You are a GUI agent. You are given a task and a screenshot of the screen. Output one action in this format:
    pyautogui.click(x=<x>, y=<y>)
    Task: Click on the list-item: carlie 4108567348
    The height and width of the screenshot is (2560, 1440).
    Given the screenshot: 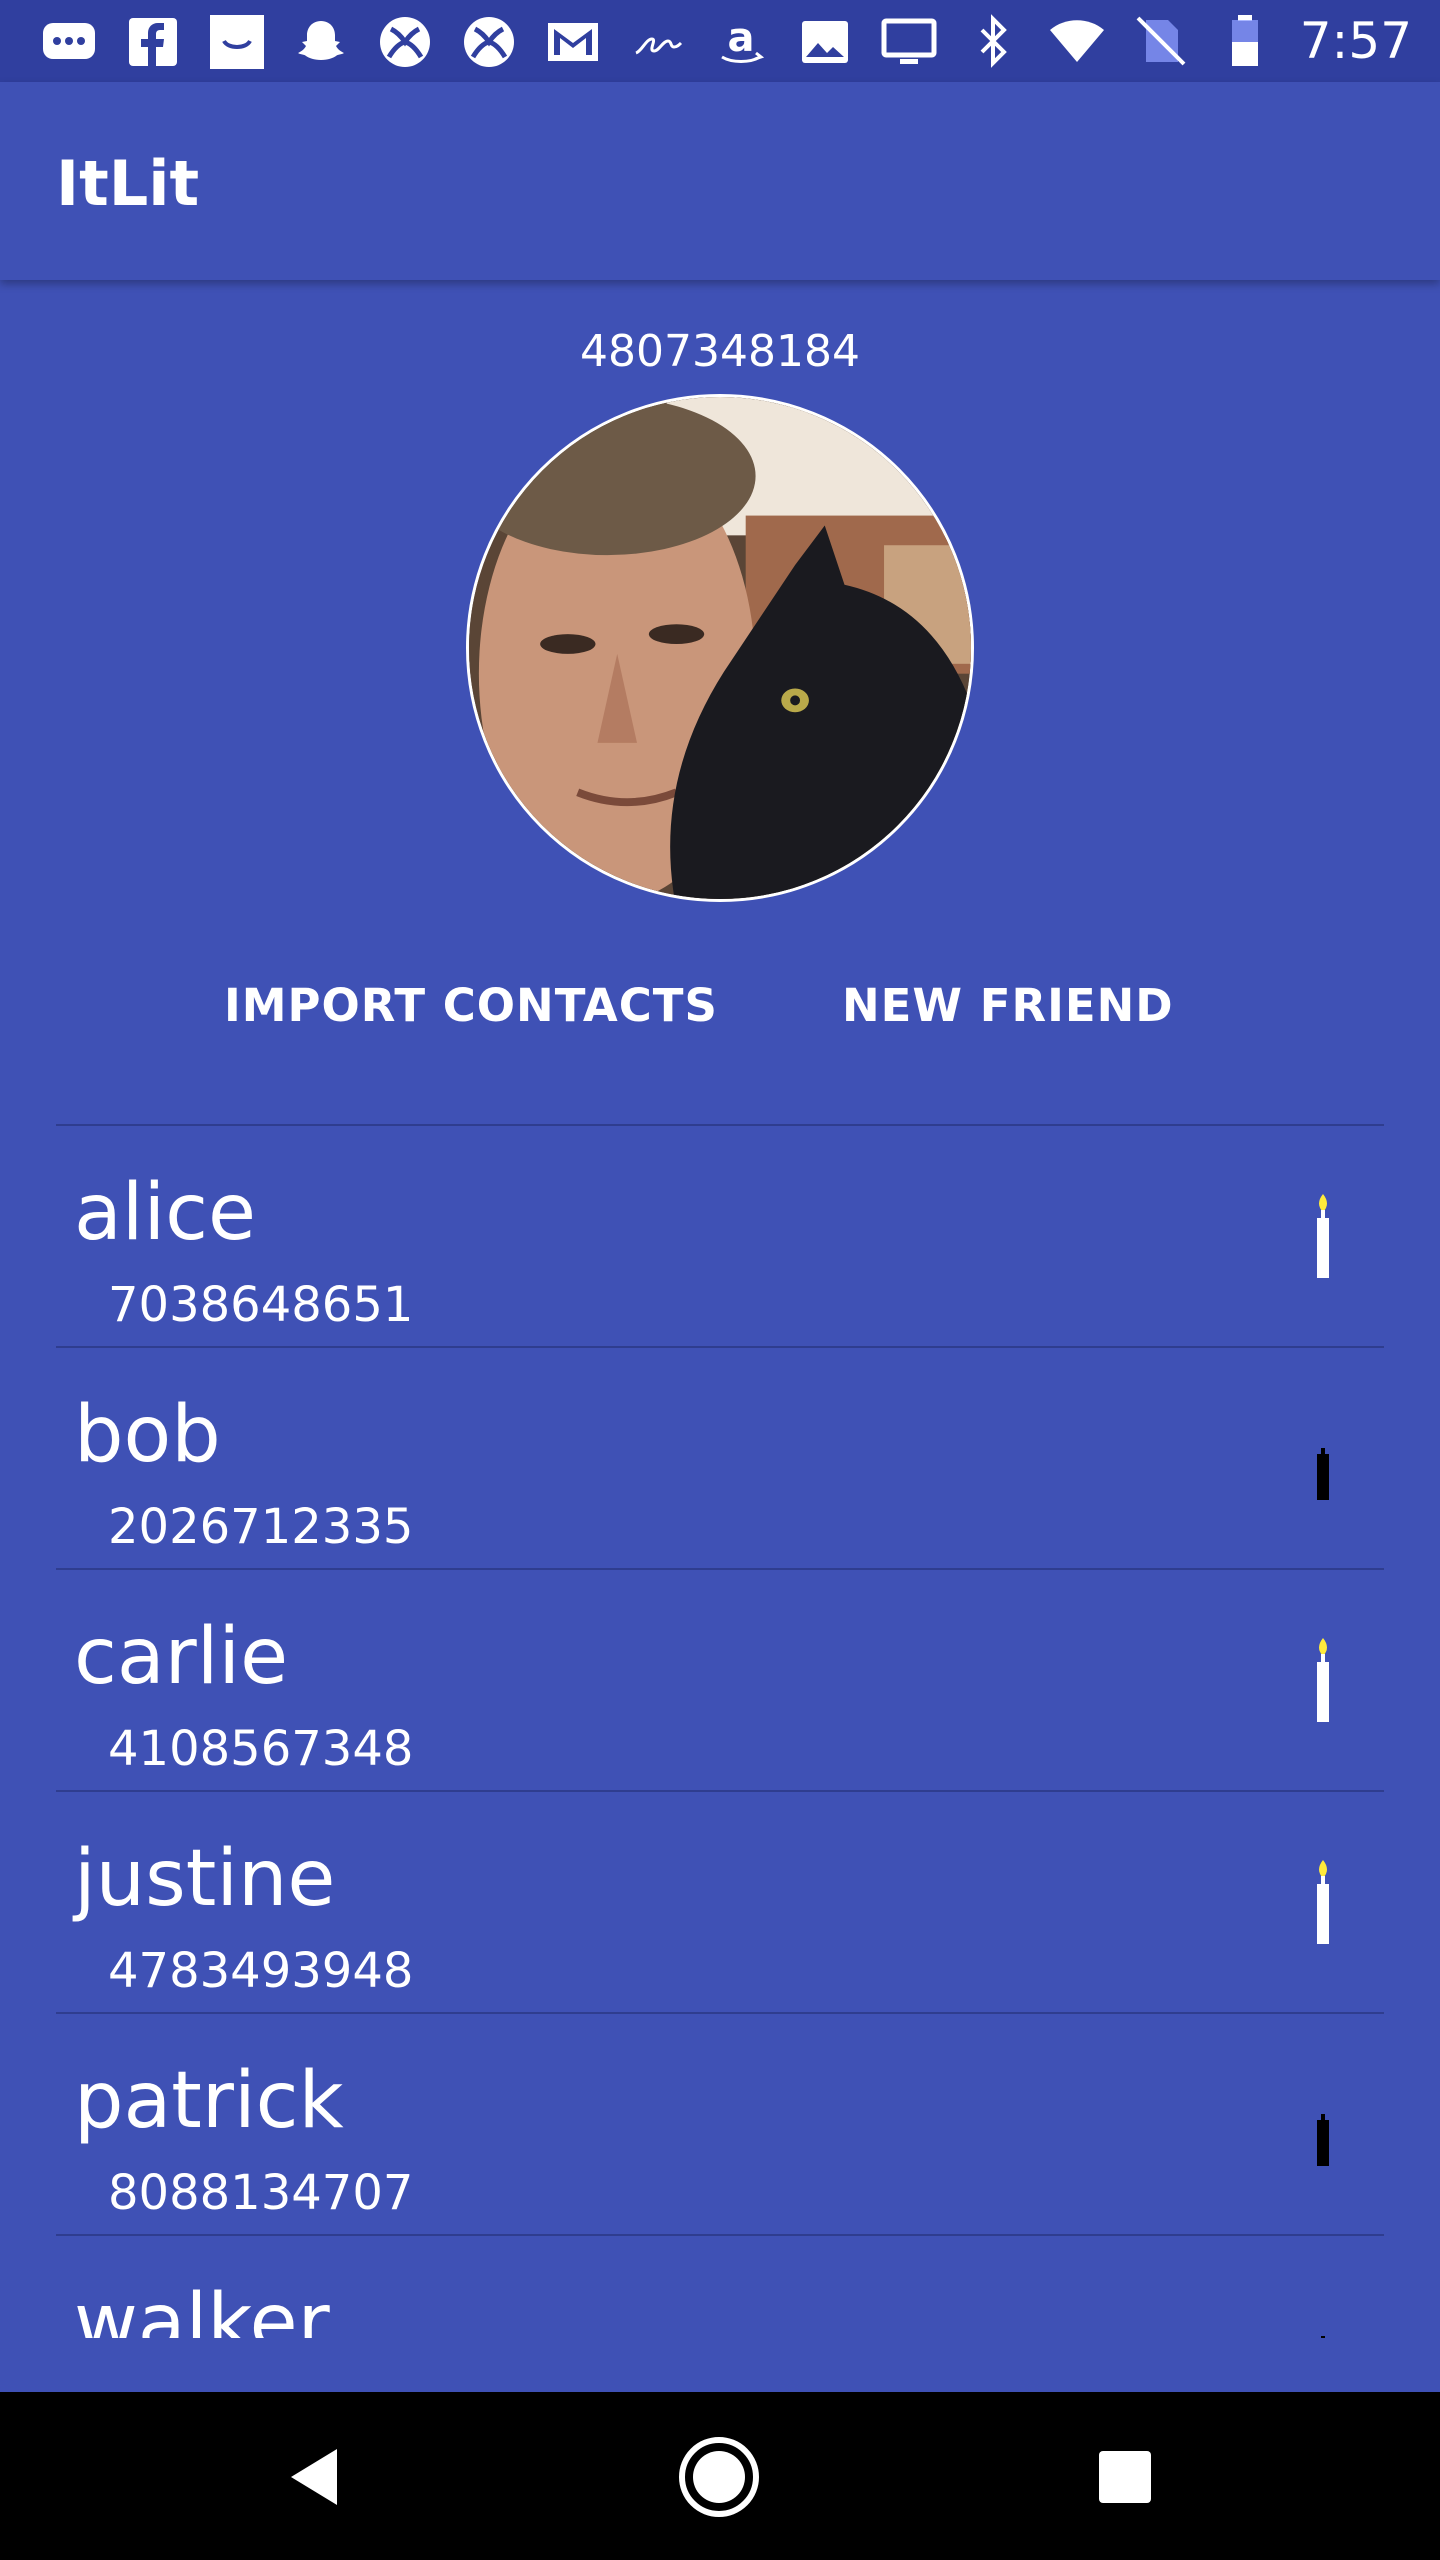 What is the action you would take?
    pyautogui.click(x=720, y=1681)
    